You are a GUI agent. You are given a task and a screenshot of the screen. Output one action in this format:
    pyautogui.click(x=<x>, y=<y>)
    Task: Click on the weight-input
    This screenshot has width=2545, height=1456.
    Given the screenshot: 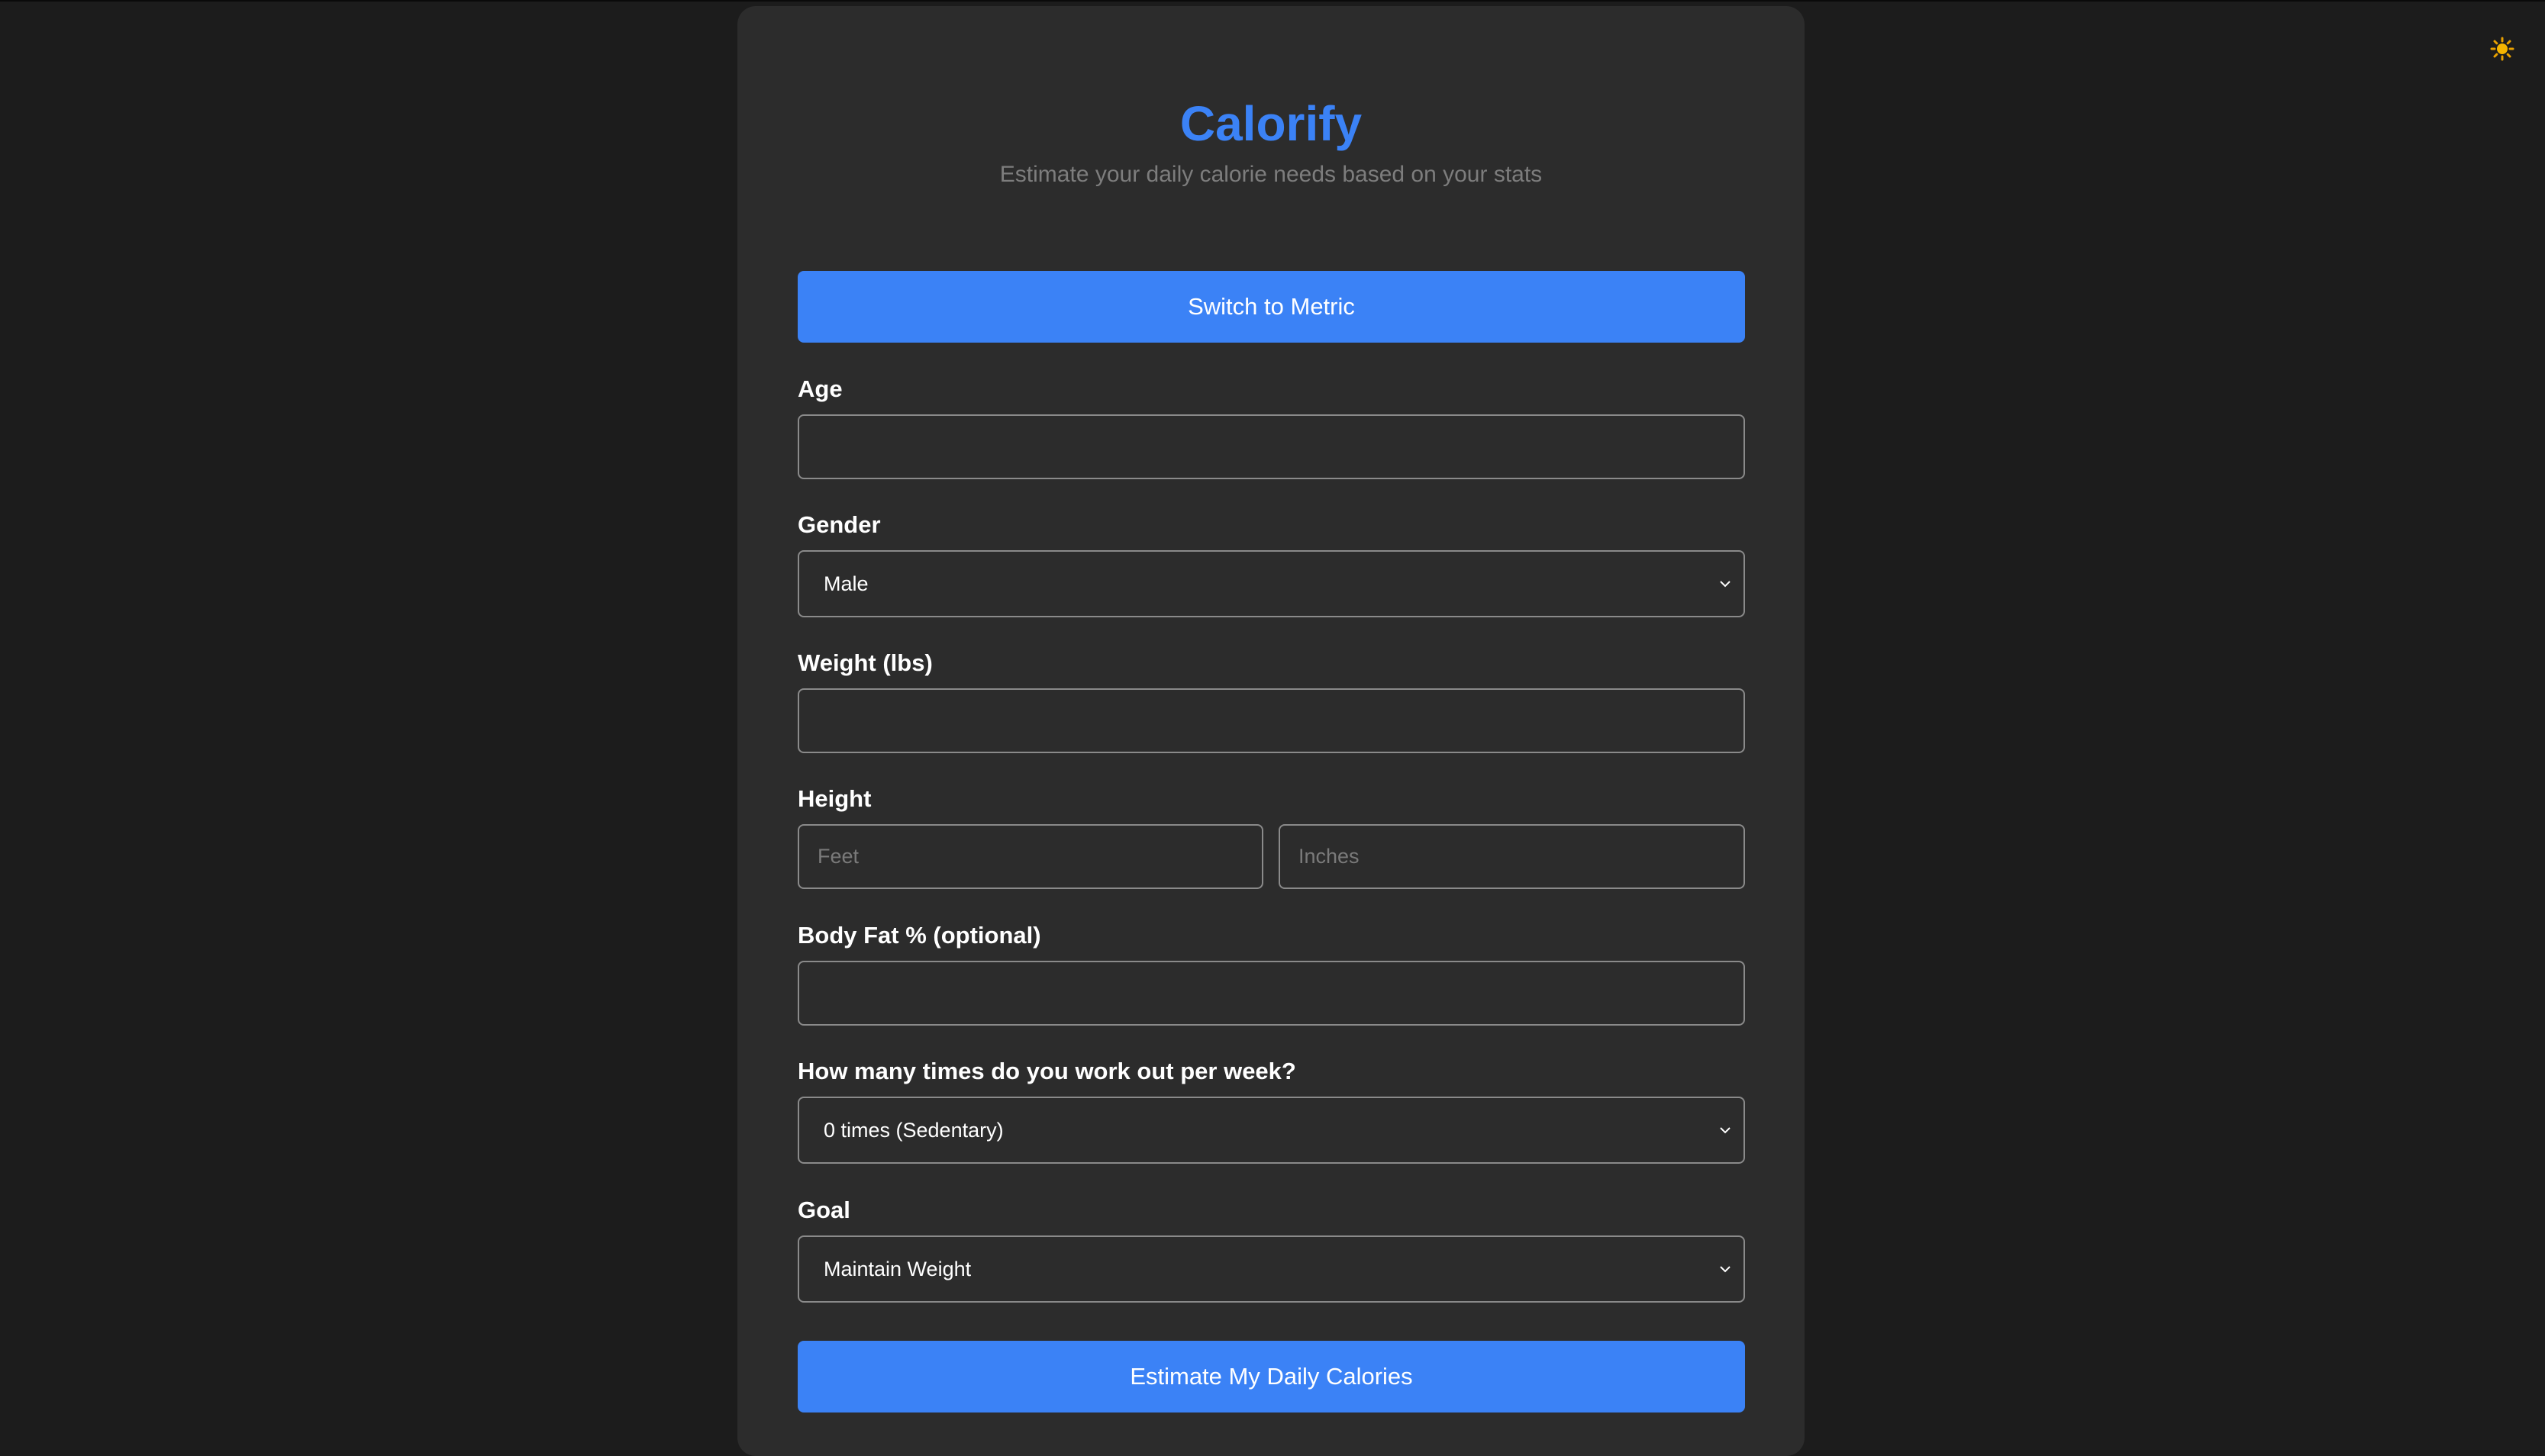 What is the action you would take?
    pyautogui.click(x=1271, y=720)
    